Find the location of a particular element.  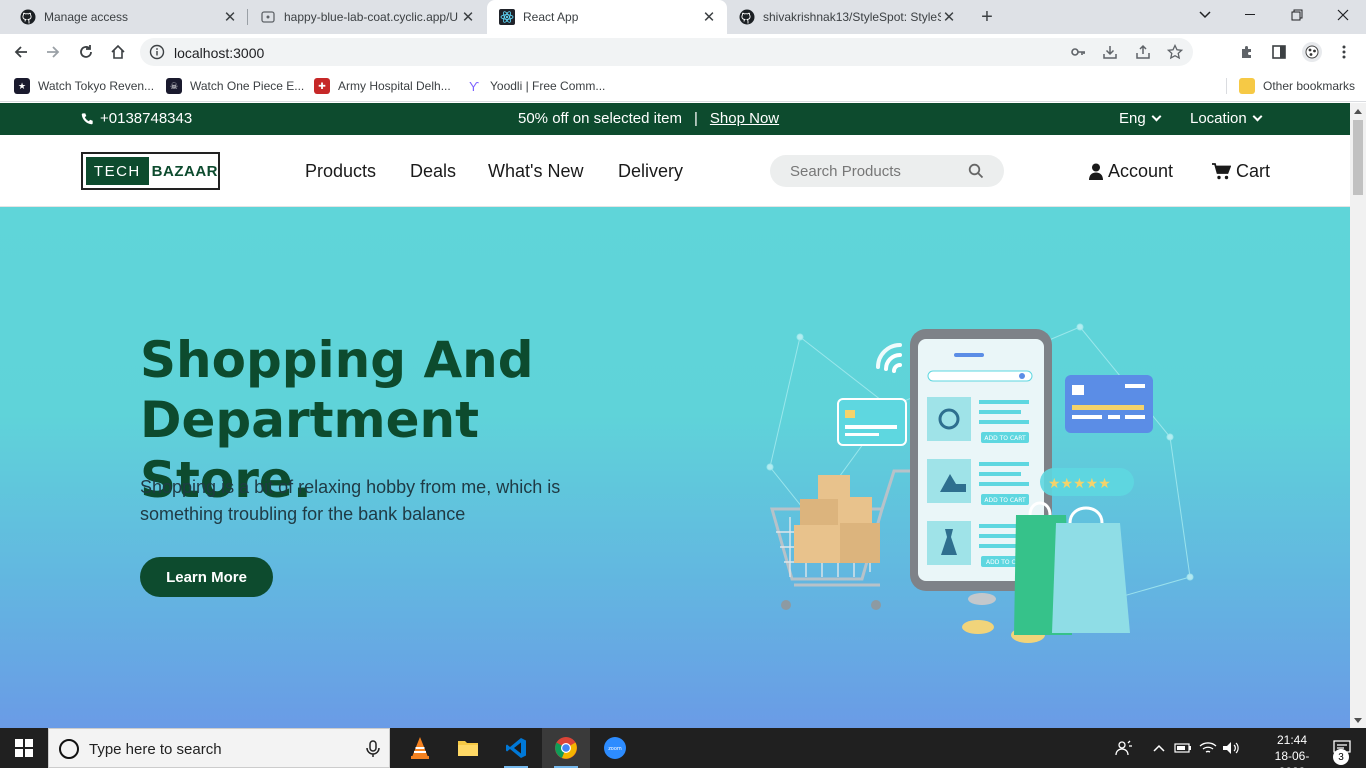

share-icon is located at coordinates (1143, 52).